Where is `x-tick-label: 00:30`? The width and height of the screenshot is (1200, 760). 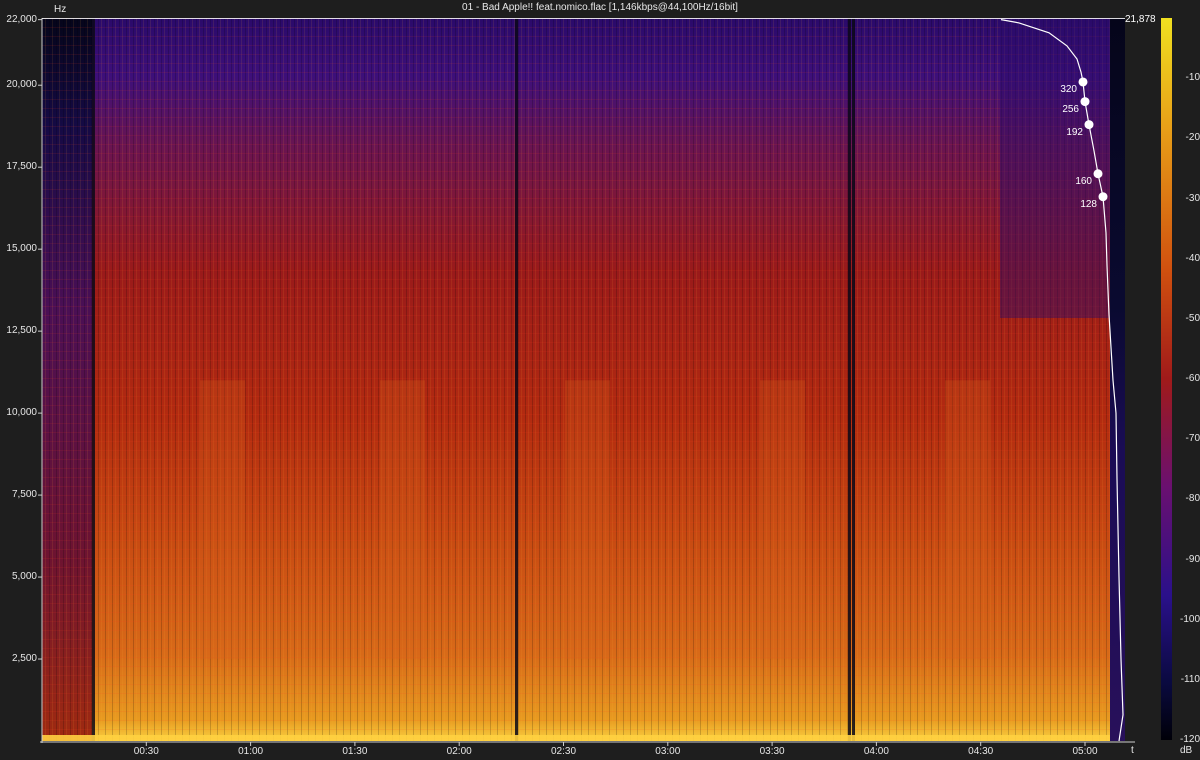 x-tick-label: 00:30 is located at coordinates (146, 751).